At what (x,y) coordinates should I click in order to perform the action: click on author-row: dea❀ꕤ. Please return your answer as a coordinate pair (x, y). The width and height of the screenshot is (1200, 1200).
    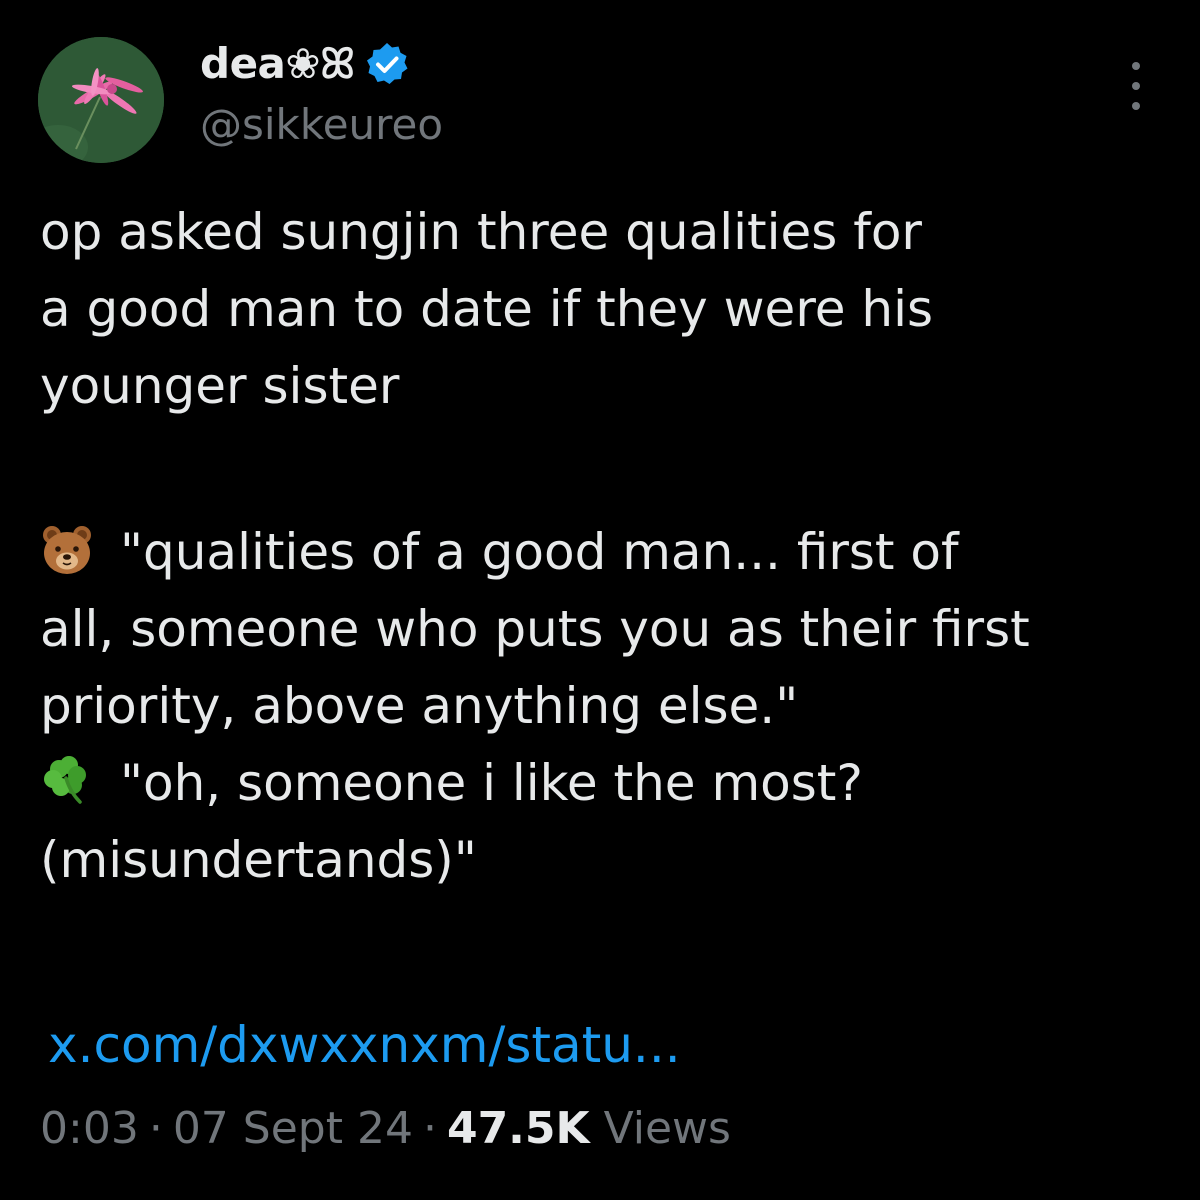
    Looking at the image, I should click on (305, 64).